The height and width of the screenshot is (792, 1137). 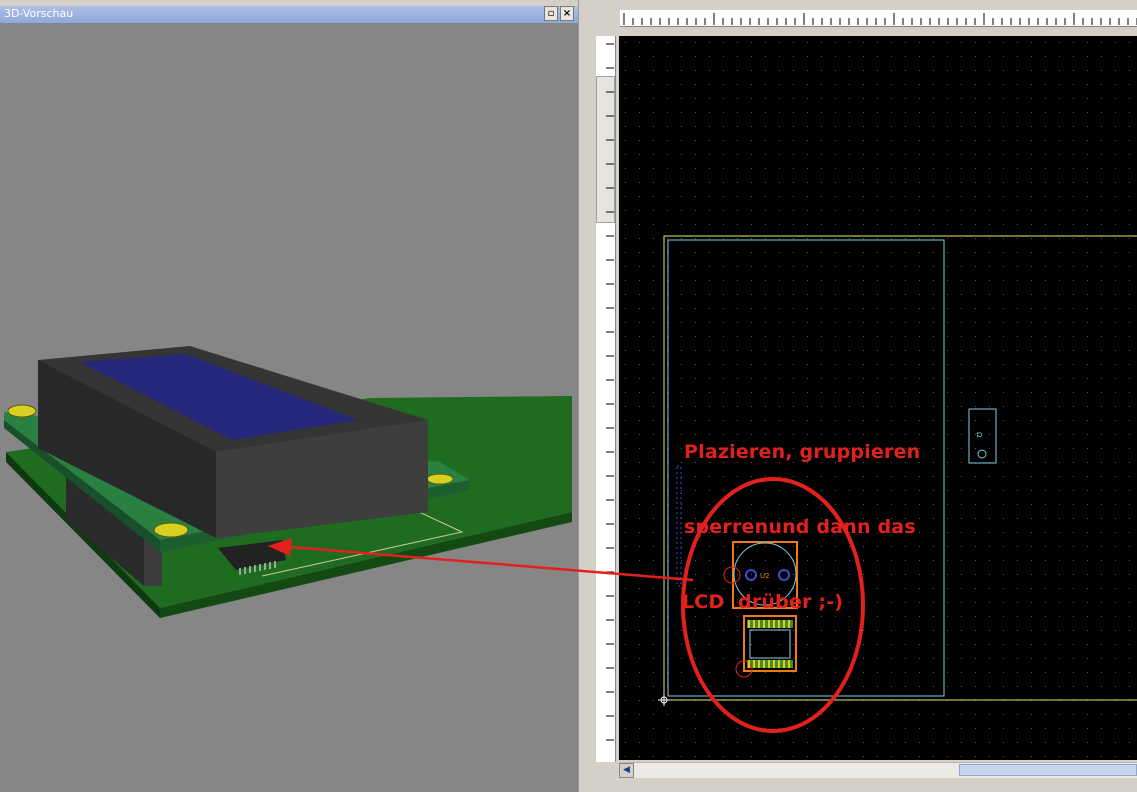 What do you see at coordinates (587, 396) in the screenshot?
I see `panel-splitter` at bounding box center [587, 396].